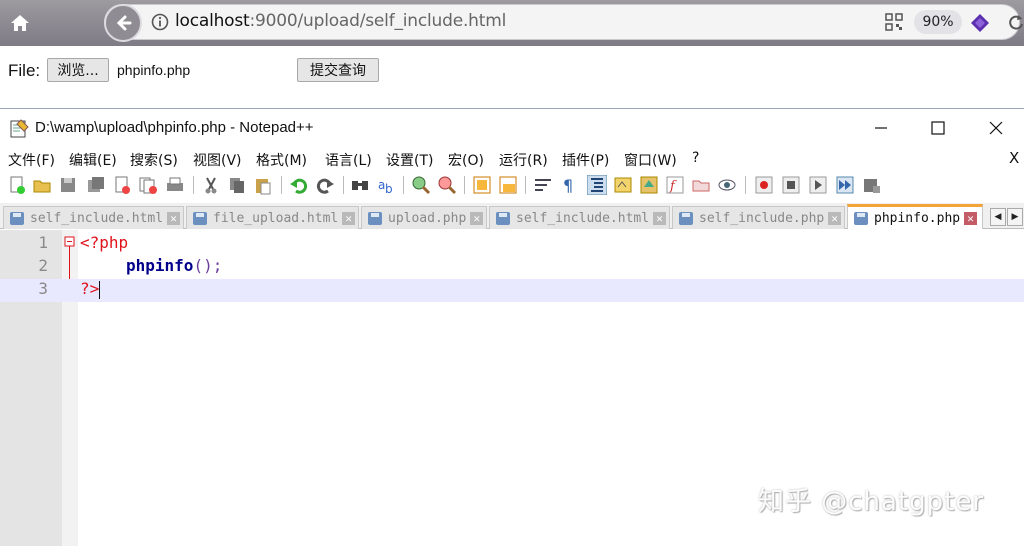 The image size is (1024, 546). What do you see at coordinates (1014, 158) in the screenshot?
I see `close-document-button: X` at bounding box center [1014, 158].